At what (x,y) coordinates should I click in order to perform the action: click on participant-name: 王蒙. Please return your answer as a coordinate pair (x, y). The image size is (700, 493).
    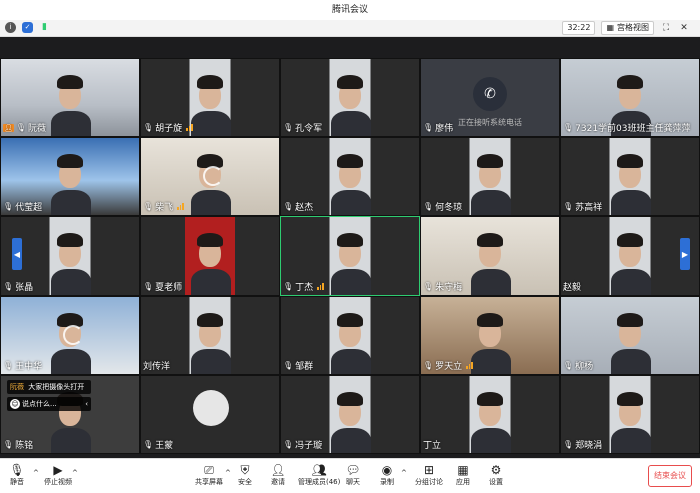
    Looking at the image, I should click on (164, 445).